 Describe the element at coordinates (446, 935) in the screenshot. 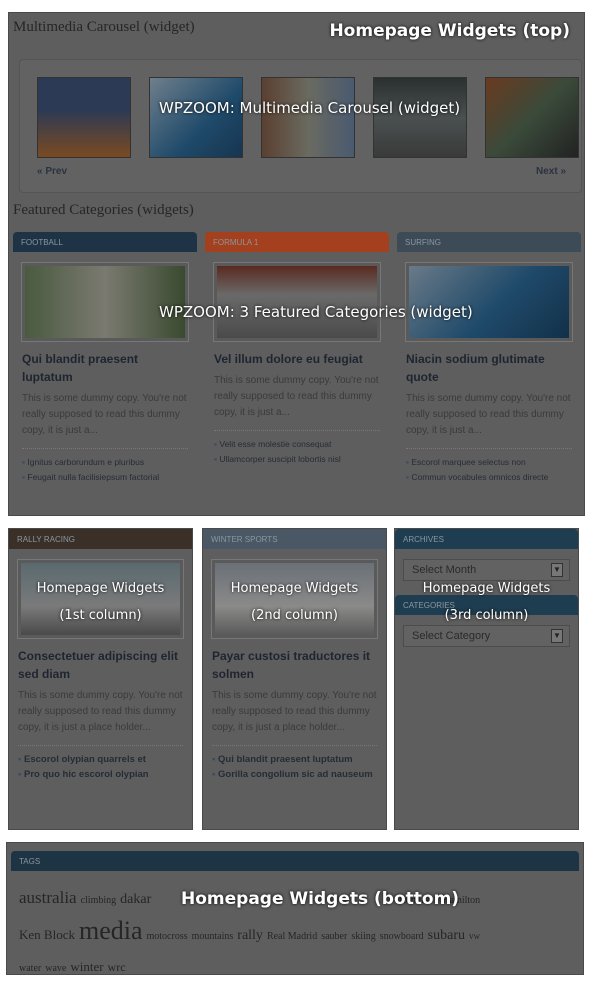

I see `tag: subaru` at that location.